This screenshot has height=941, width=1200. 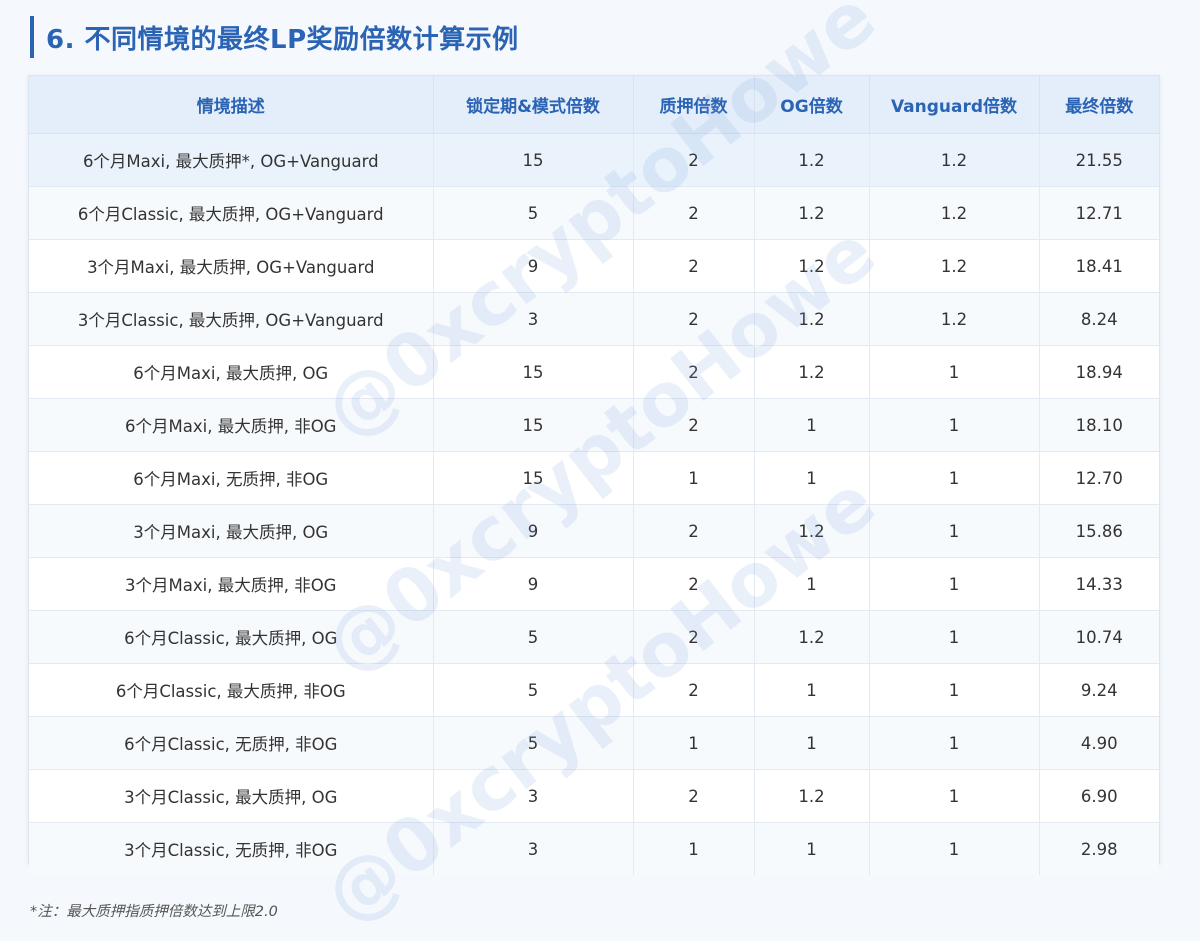 I want to click on cell-final-multiplier: 18.41, so click(x=1099, y=266).